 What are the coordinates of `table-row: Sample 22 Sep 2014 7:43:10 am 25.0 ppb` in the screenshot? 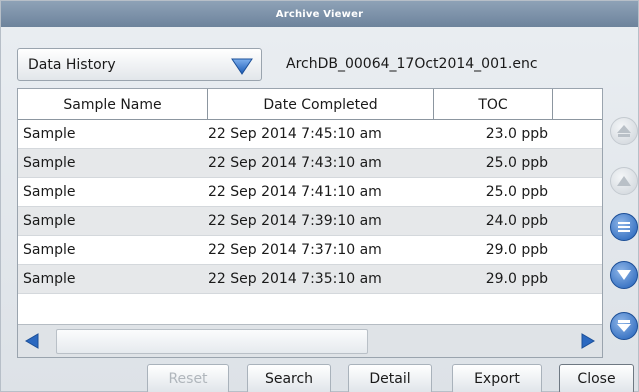 It's located at (310, 163).